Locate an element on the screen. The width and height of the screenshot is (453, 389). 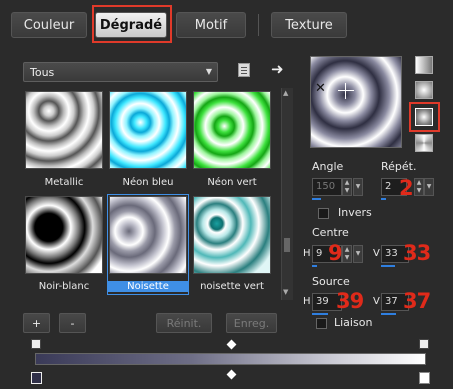
source-h-slider-bar is located at coordinates (320, 314).